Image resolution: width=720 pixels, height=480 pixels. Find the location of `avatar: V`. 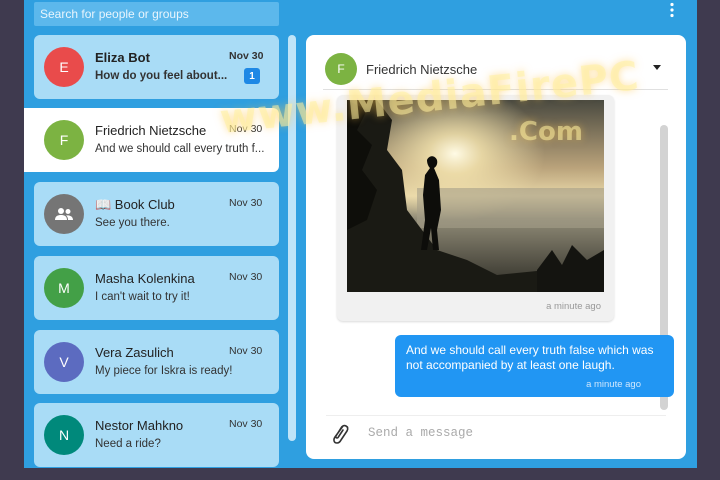

avatar: V is located at coordinates (64, 362).